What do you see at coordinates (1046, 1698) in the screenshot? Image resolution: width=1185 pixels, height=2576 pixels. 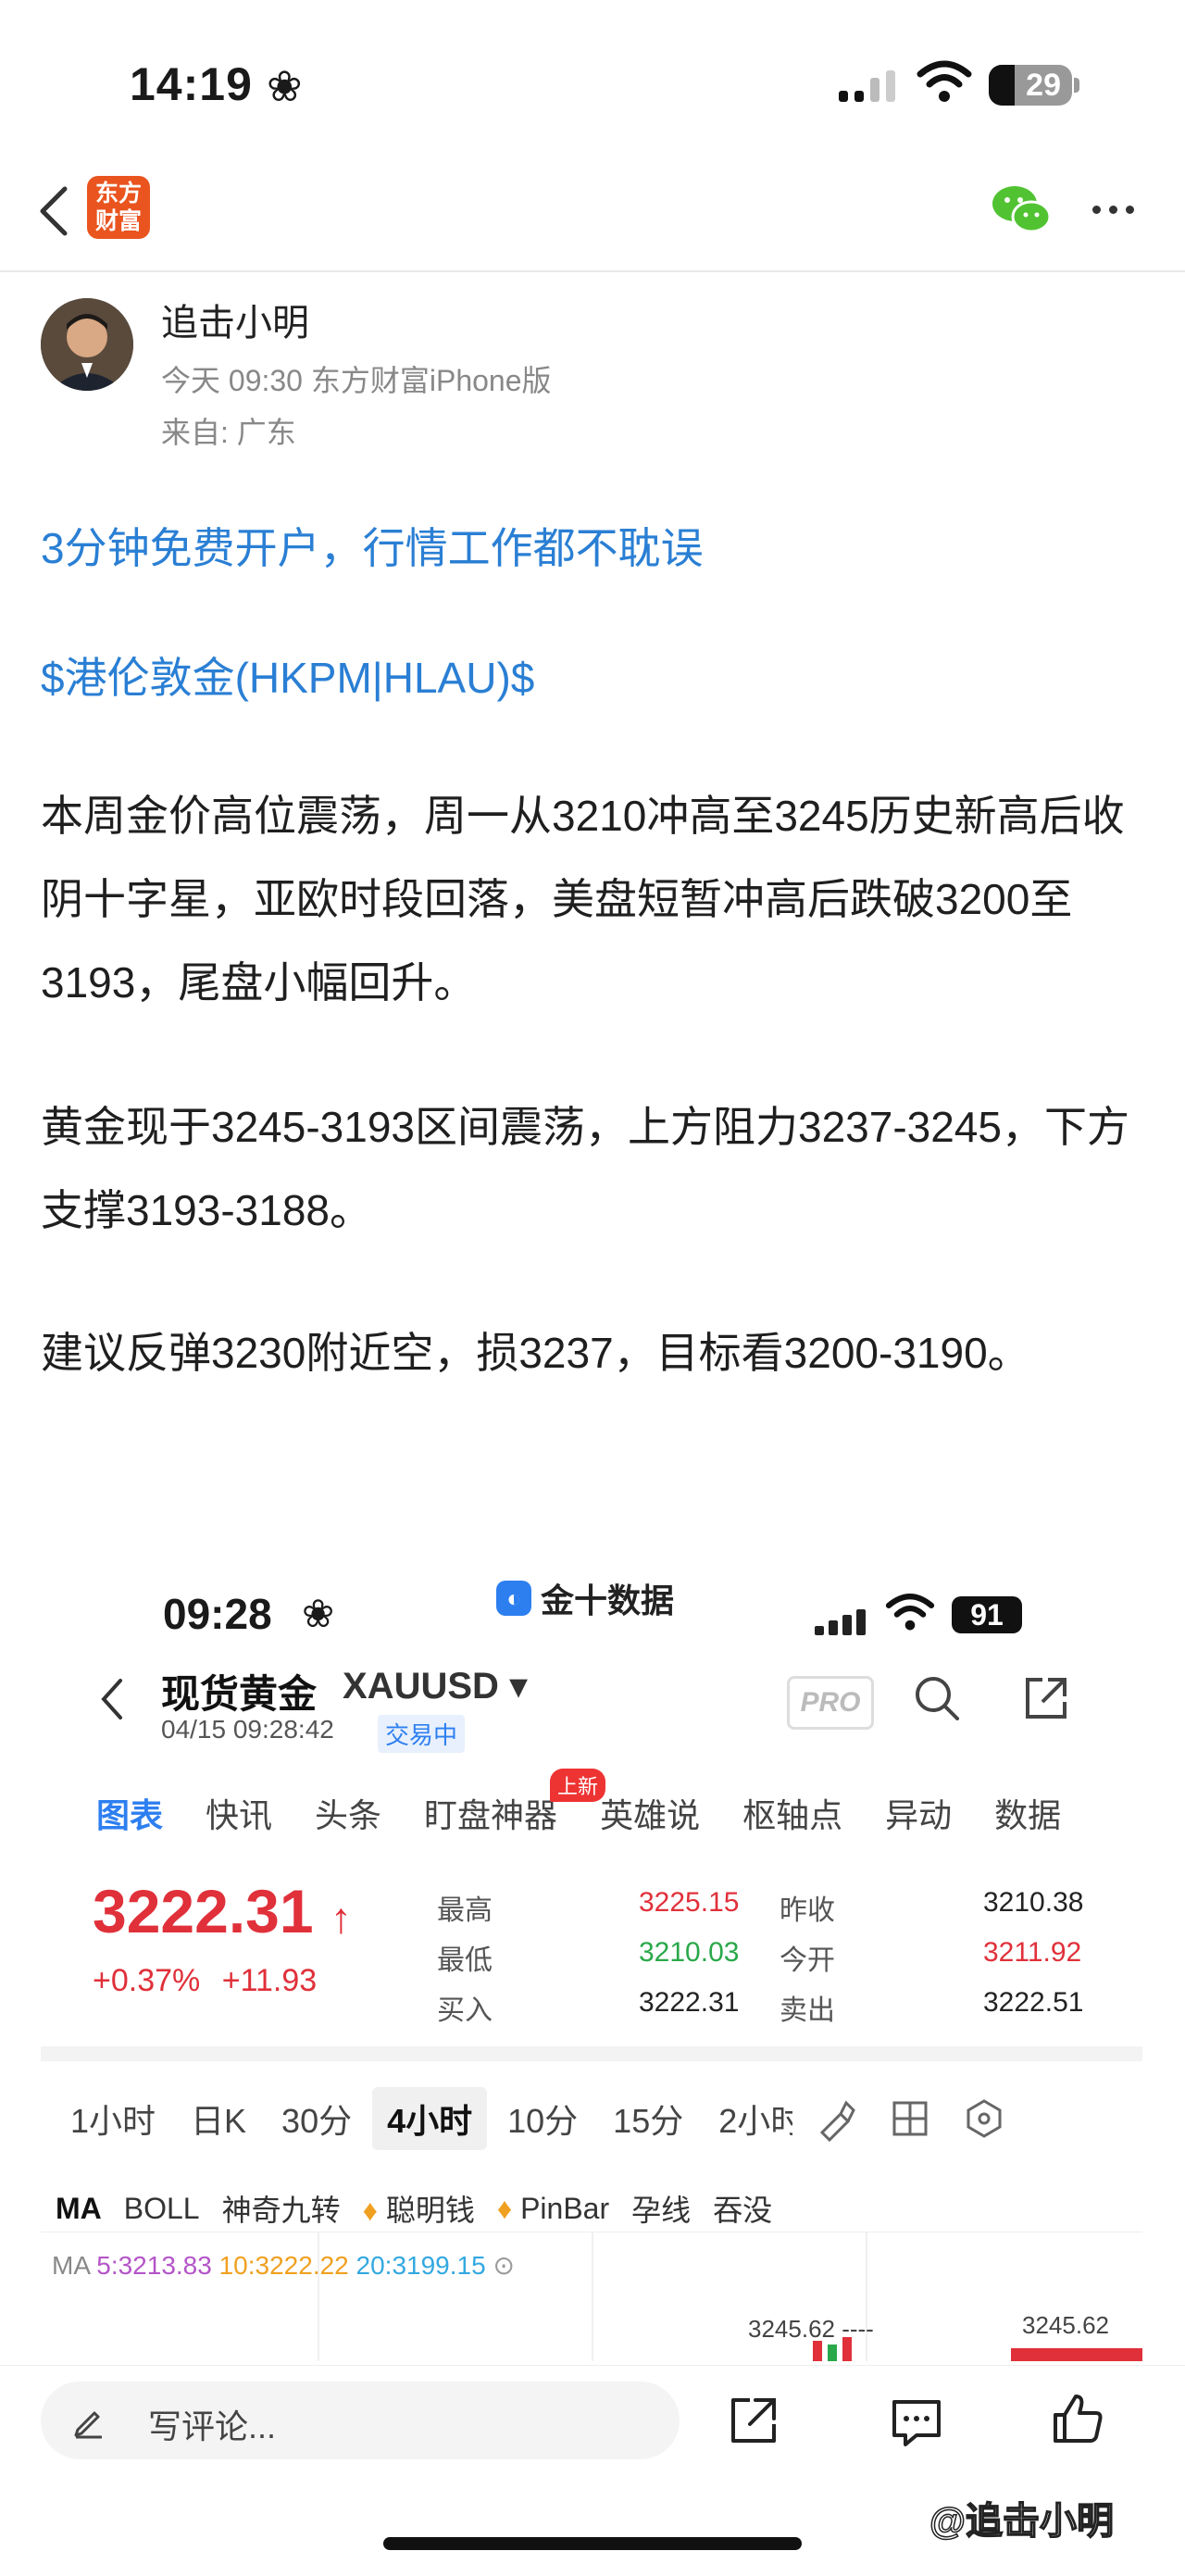 I see `embedded-share-icon` at bounding box center [1046, 1698].